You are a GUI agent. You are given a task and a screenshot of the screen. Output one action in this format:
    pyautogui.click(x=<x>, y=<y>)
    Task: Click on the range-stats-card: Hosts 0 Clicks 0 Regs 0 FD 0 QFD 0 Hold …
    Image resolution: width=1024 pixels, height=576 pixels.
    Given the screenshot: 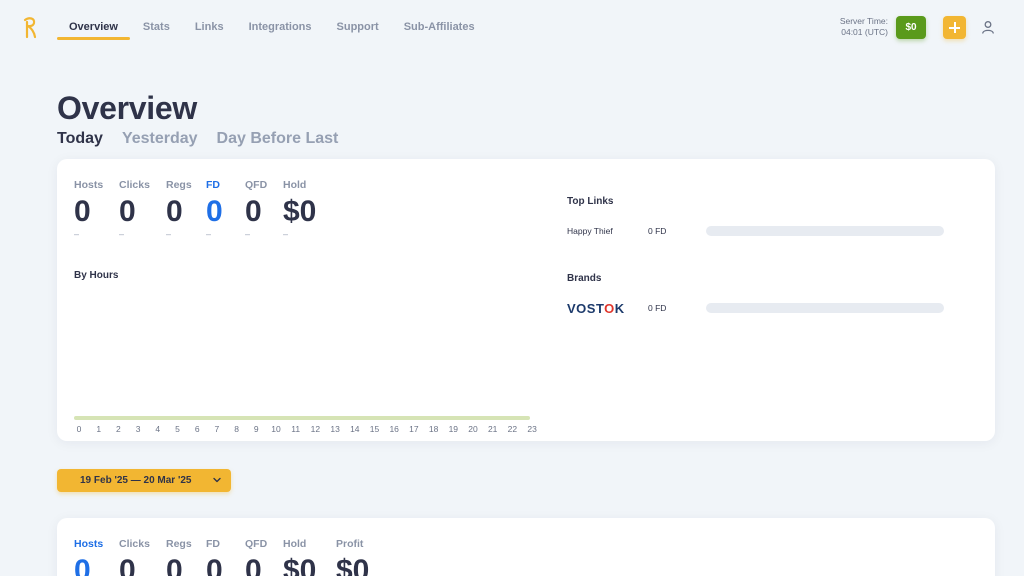 What is the action you would take?
    pyautogui.click(x=526, y=547)
    